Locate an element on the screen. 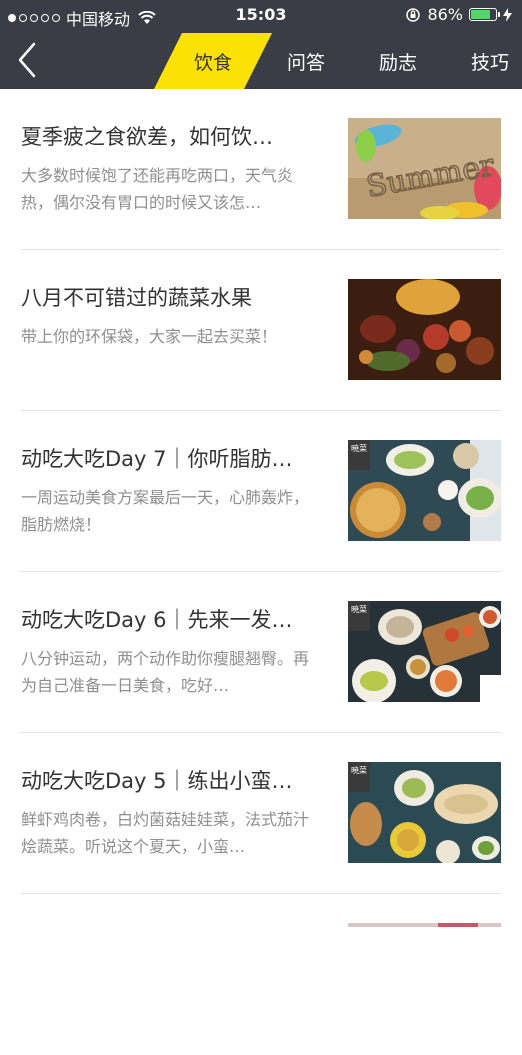 Image resolution: width=522 pixels, height=1055 pixels. article-summary: 一周运动美食方案最后一天，心肺轰炸，脂肪燃烧！ is located at coordinates (165, 511).